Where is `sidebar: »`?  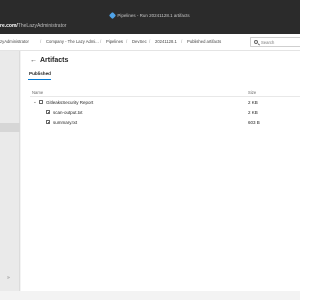 sidebar: » is located at coordinates (10, 171).